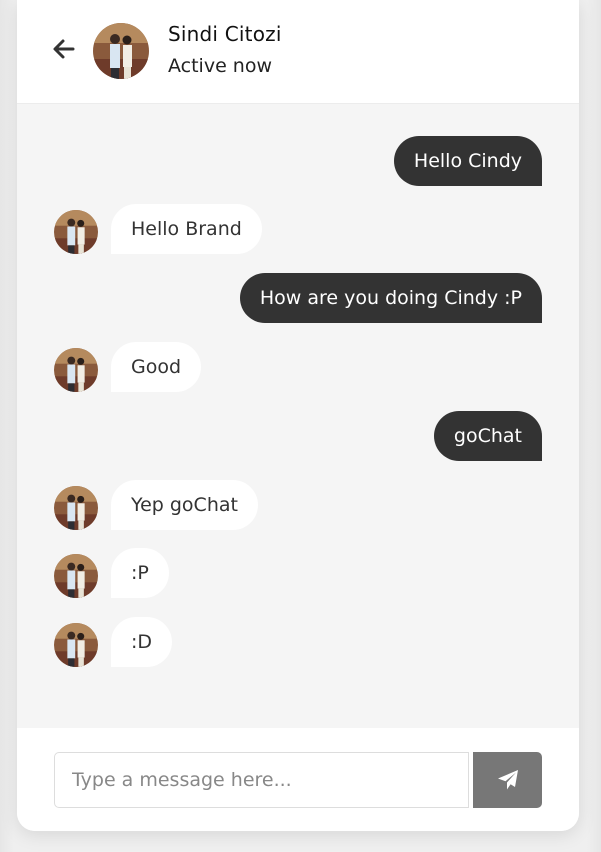 This screenshot has width=601, height=852. Describe the element at coordinates (390, 298) in the screenshot. I see `outgoing-message: How are you doing Cindy :P` at that location.